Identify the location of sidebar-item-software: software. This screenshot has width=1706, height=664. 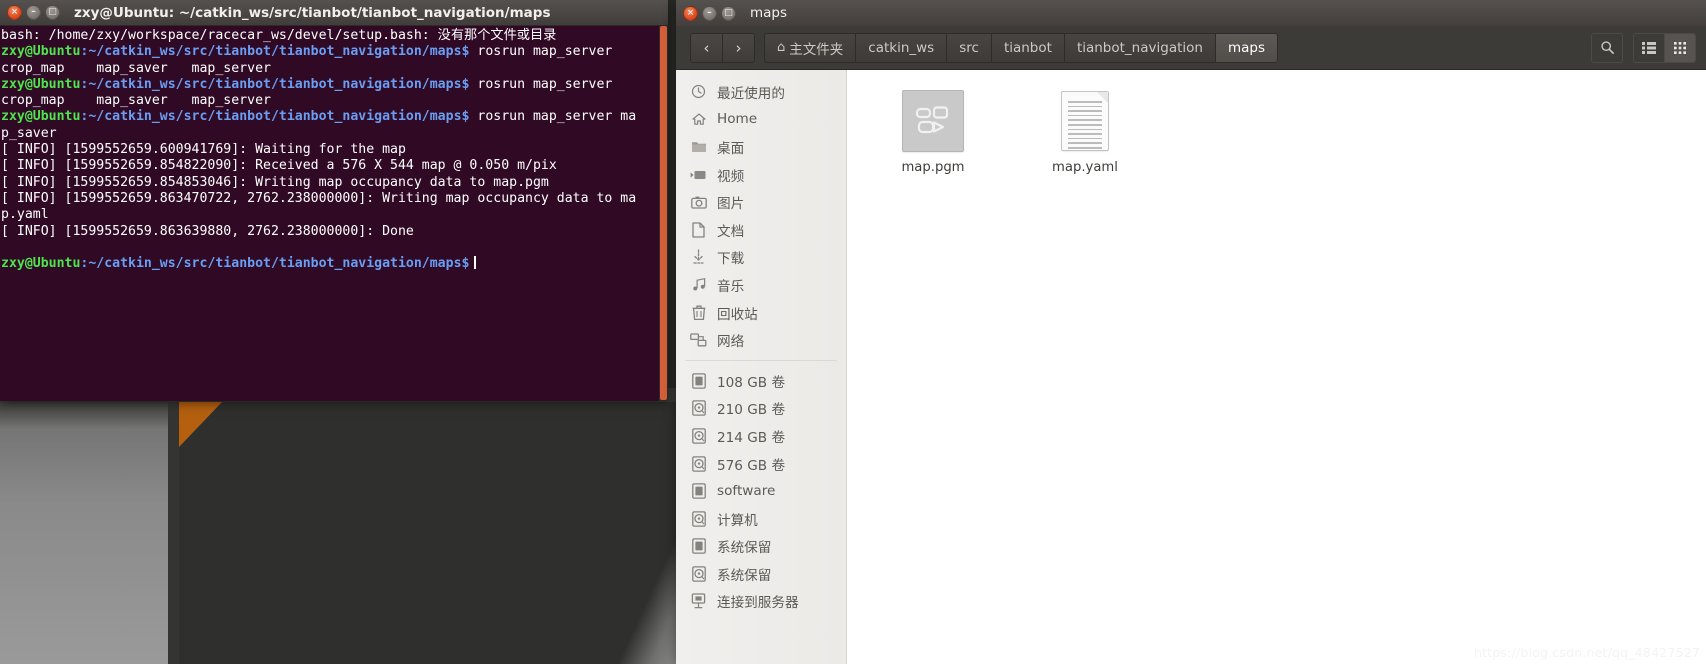
(761, 491).